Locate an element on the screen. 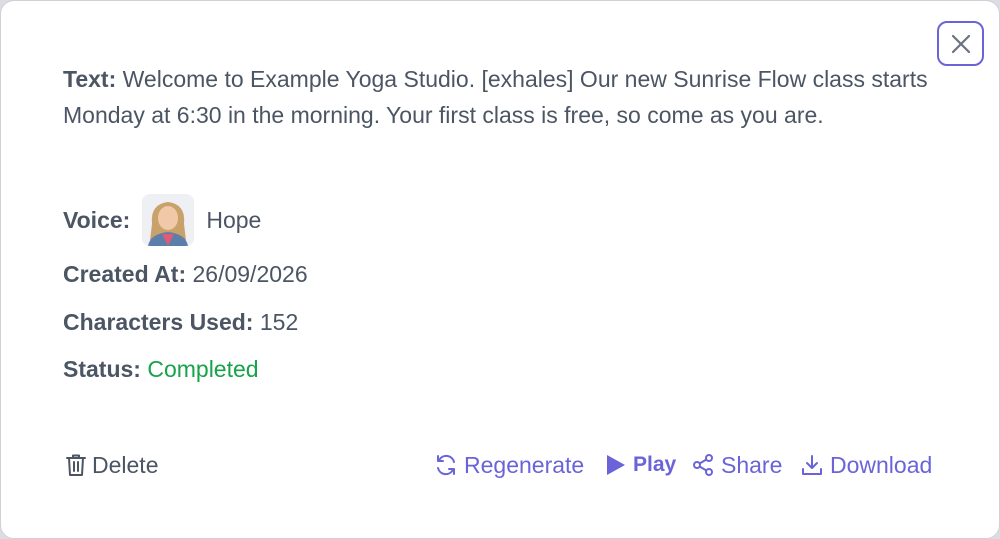 The image size is (1000, 539). created-at-value: 26/09/2026 is located at coordinates (250, 274).